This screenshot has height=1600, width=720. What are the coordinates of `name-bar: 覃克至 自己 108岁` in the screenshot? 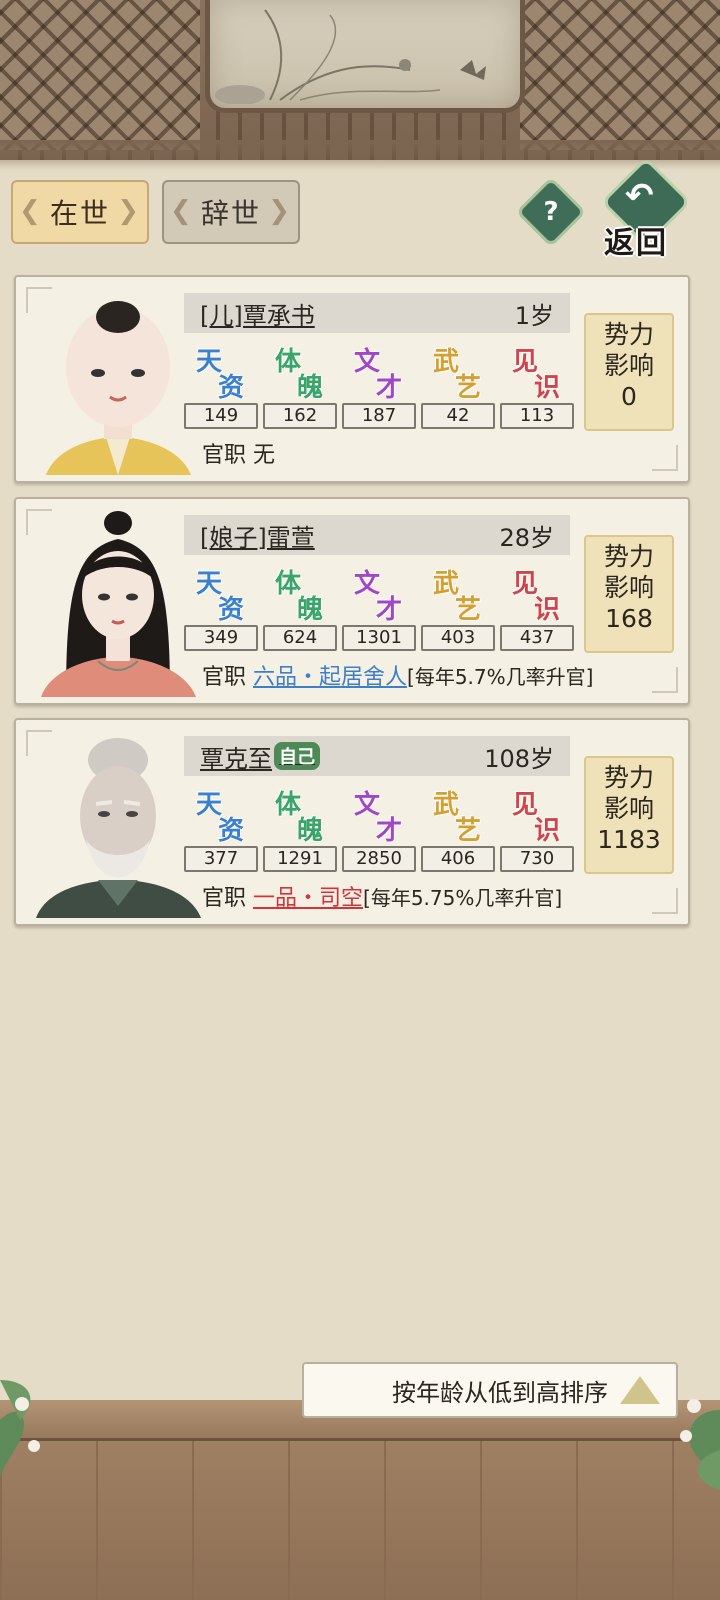 It's located at (377, 756).